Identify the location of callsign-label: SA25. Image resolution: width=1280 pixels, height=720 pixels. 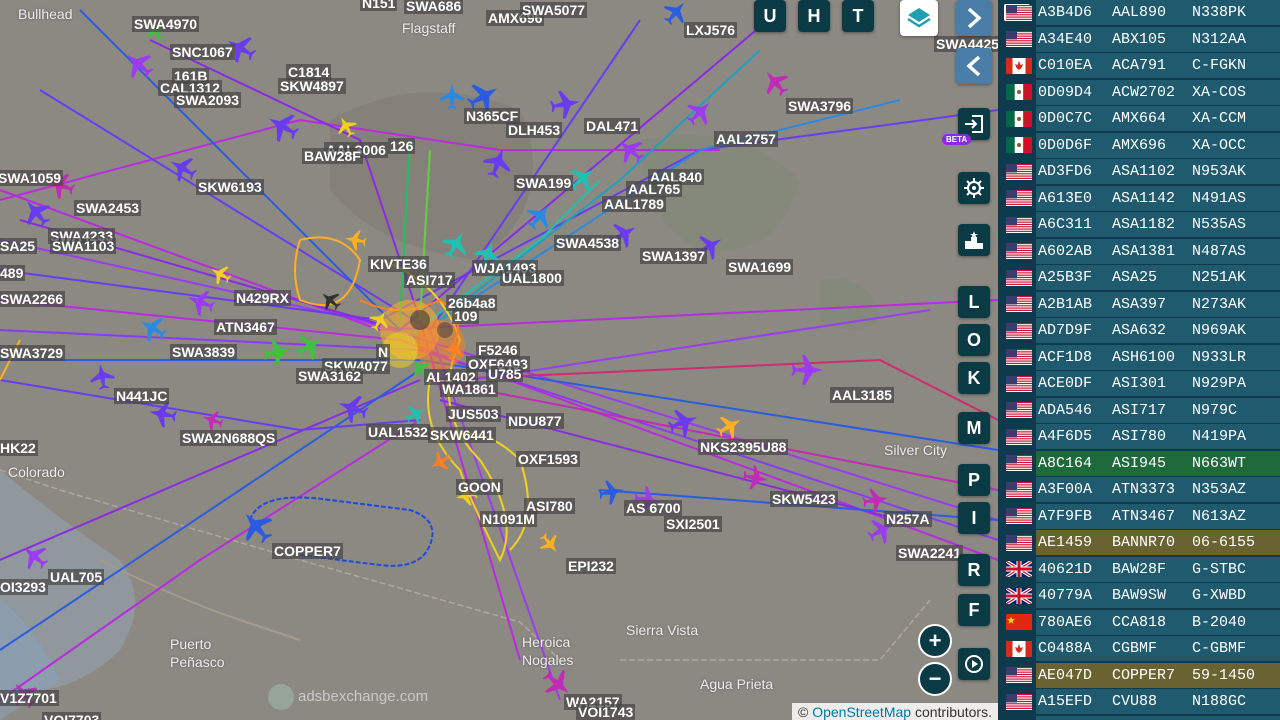
(19, 246).